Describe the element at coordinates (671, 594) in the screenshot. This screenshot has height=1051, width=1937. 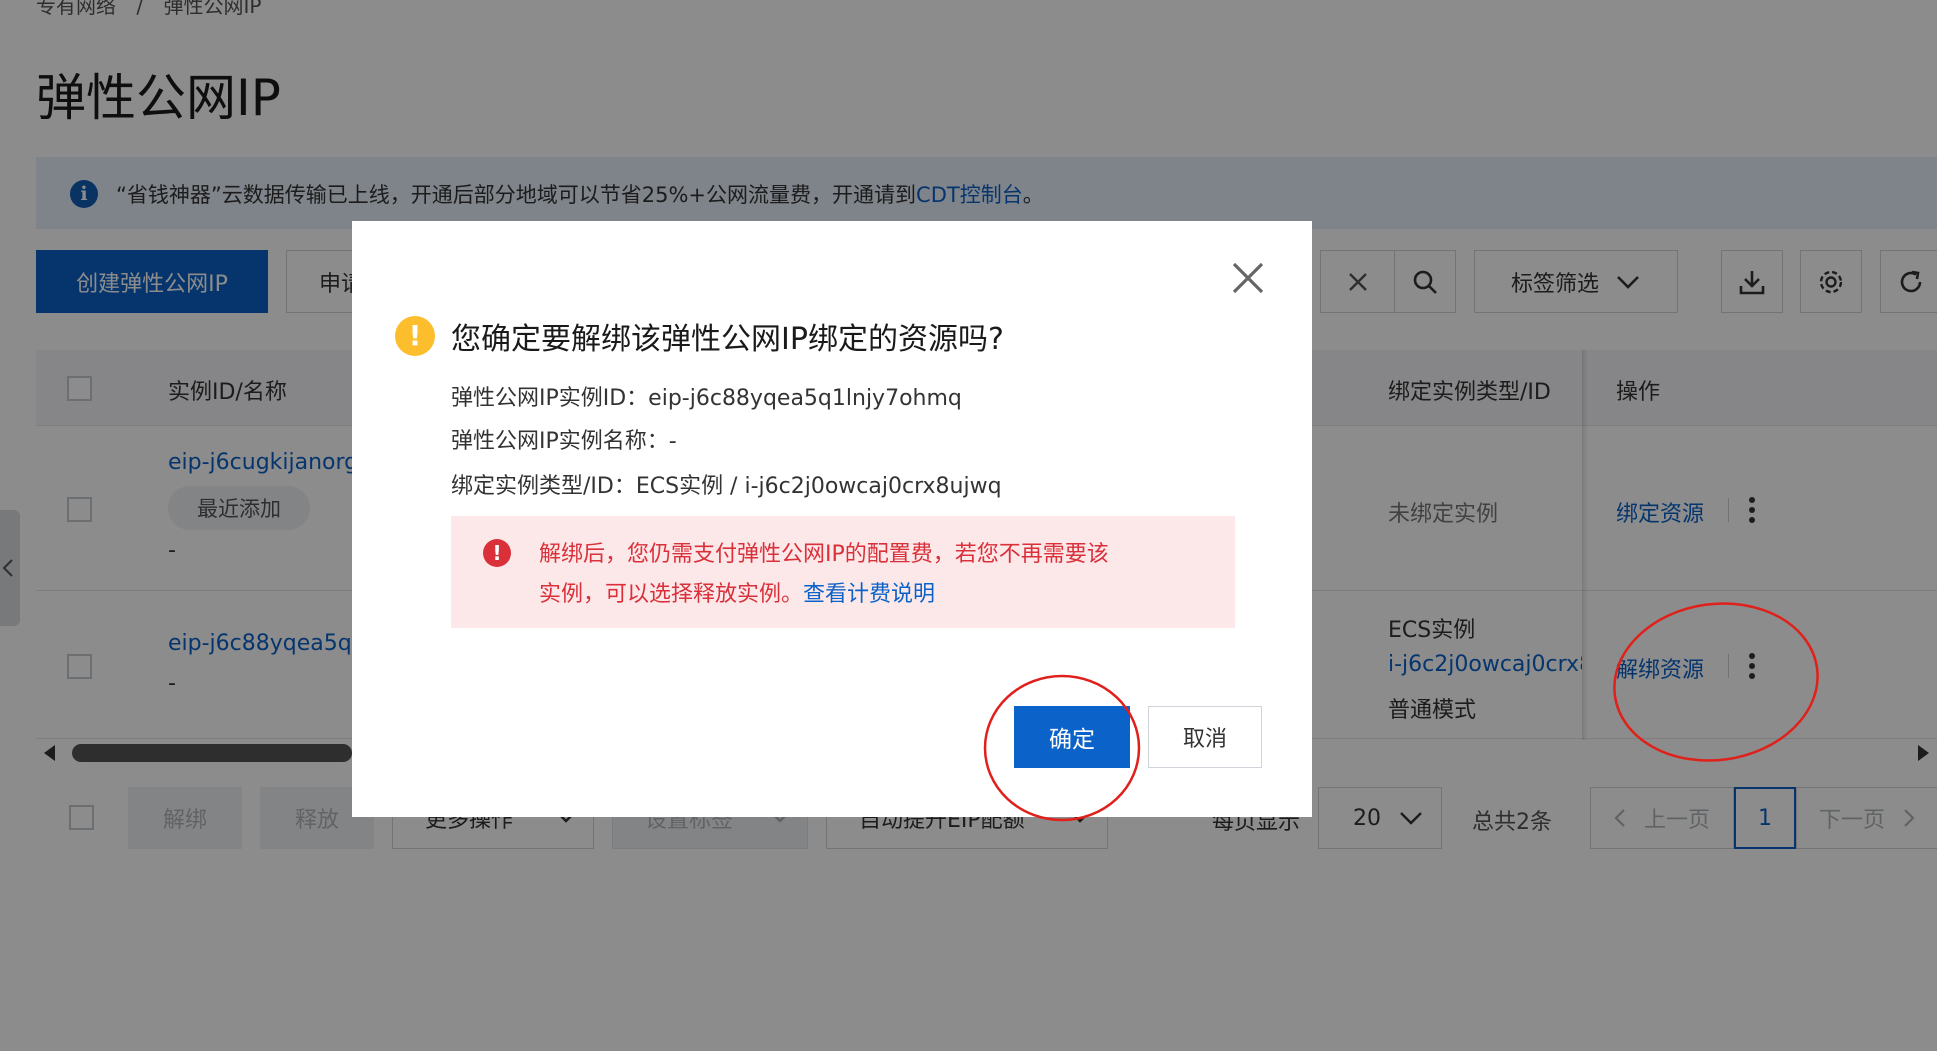
I see `alert-text-line2-body: 实例，可以选择释放实例。` at that location.